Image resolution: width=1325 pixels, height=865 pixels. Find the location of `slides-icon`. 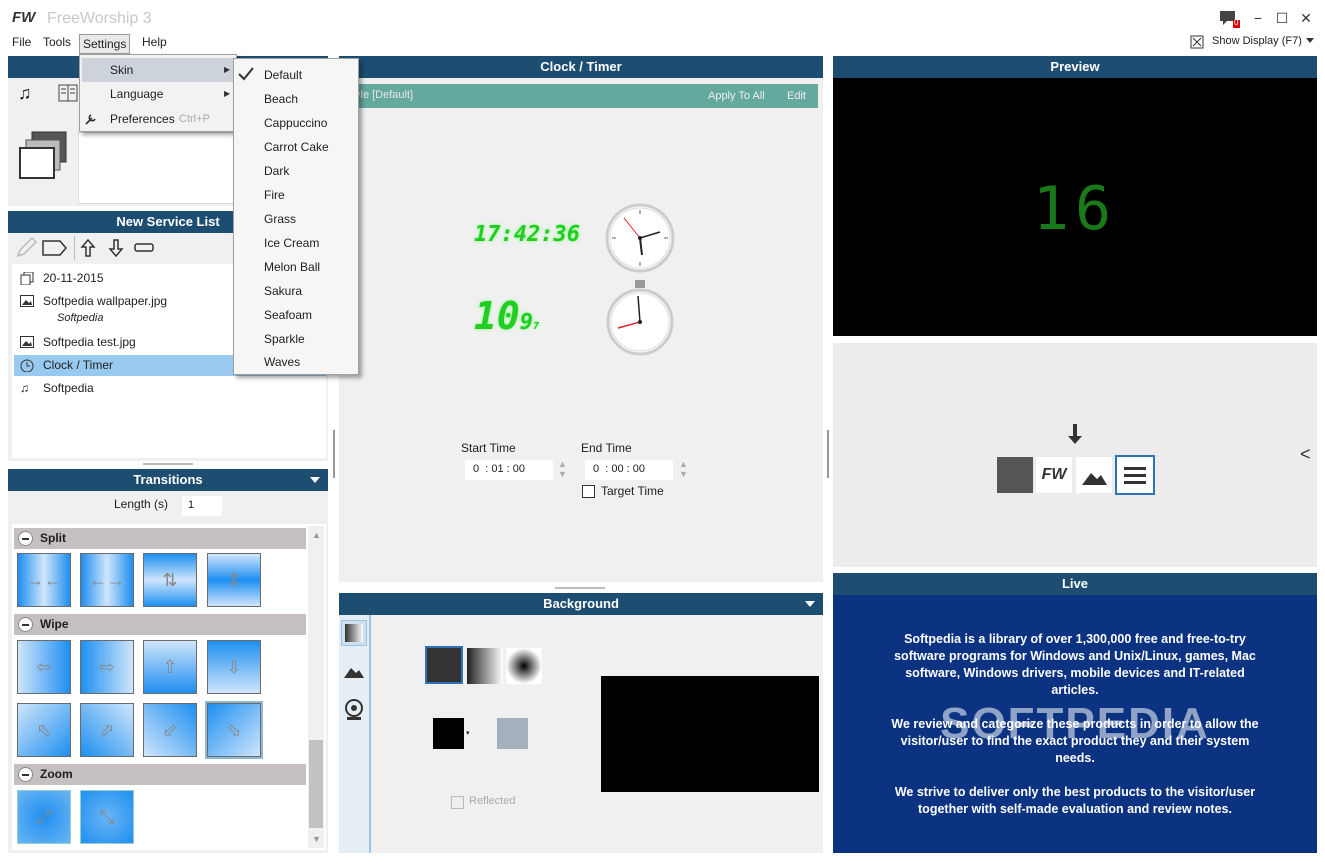

slides-icon is located at coordinates (44, 156).